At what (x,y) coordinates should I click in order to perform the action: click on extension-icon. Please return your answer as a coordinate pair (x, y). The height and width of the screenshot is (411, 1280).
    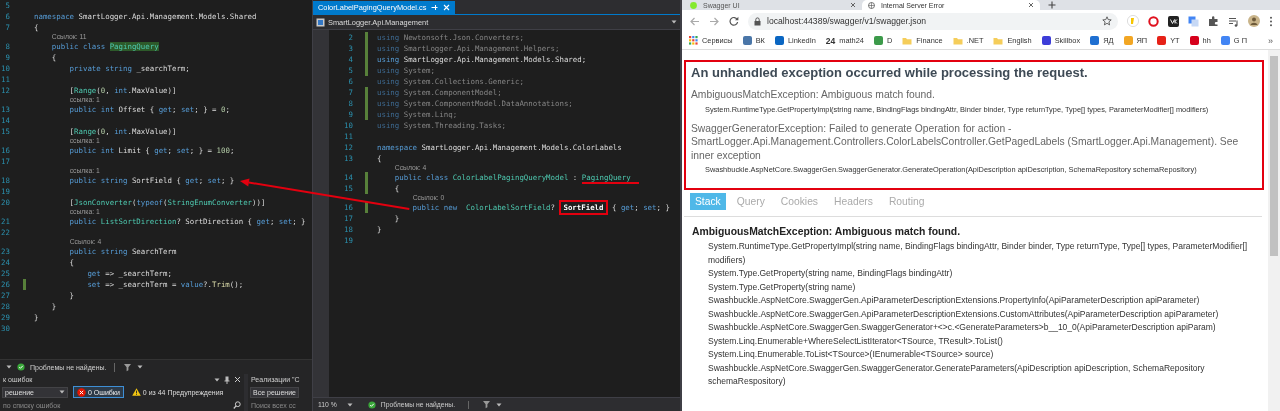
    Looking at the image, I should click on (1173, 21).